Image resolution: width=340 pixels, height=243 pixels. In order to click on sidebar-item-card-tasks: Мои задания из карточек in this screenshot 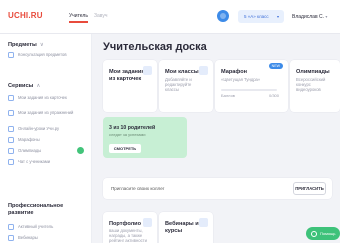, I will do `click(48, 98)`.